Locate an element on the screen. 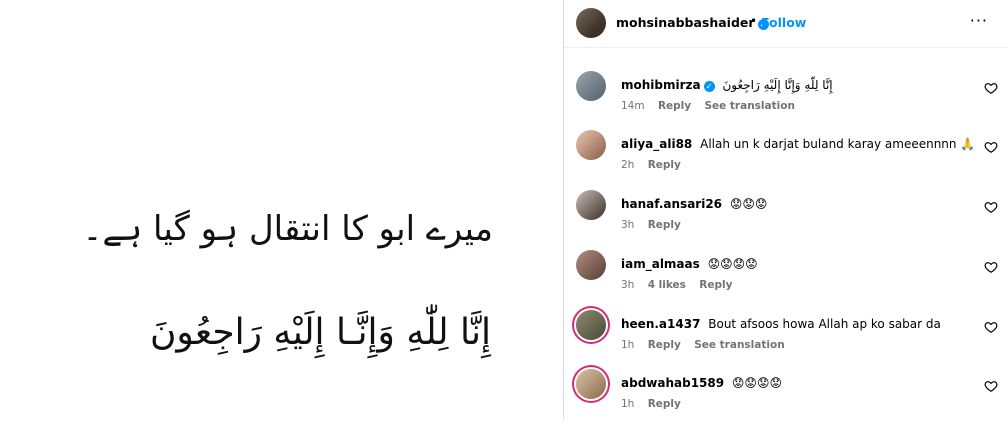 Image resolution: width=1008 pixels, height=425 pixels. author-username: mohsinabbashaider ✓ is located at coordinates (692, 22).